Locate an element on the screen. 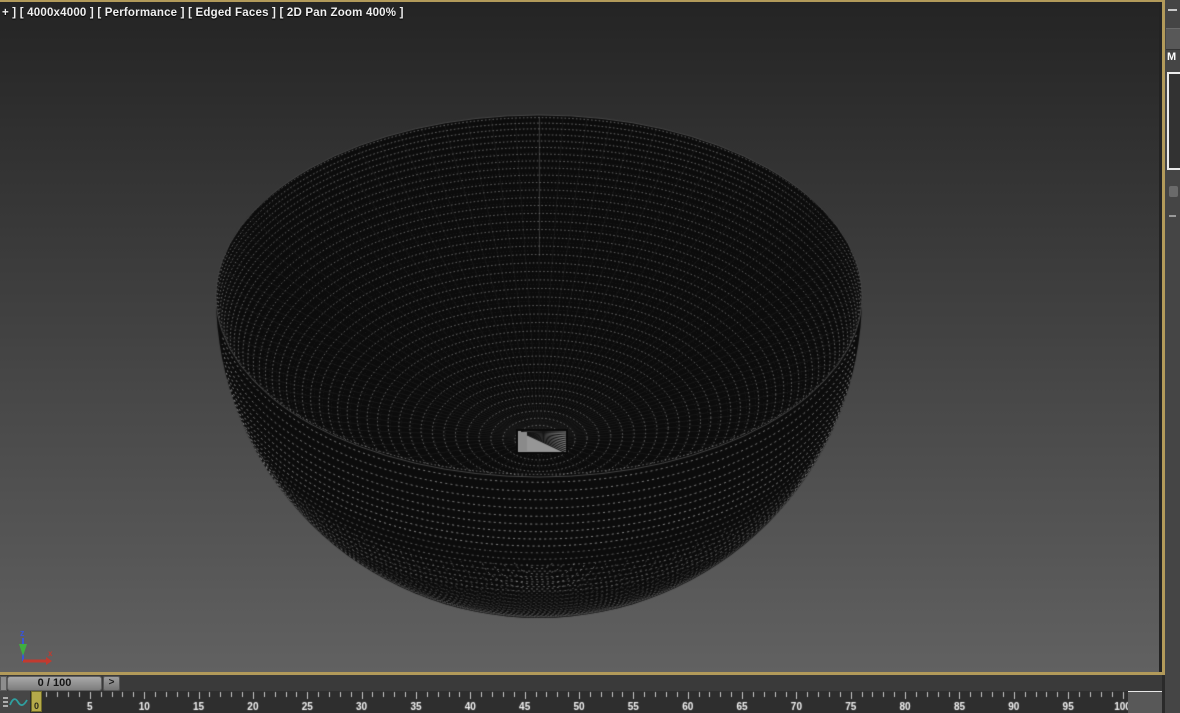 Image resolution: width=1180 pixels, height=713 pixels. viewport-border-right is located at coordinates (1163, 337).